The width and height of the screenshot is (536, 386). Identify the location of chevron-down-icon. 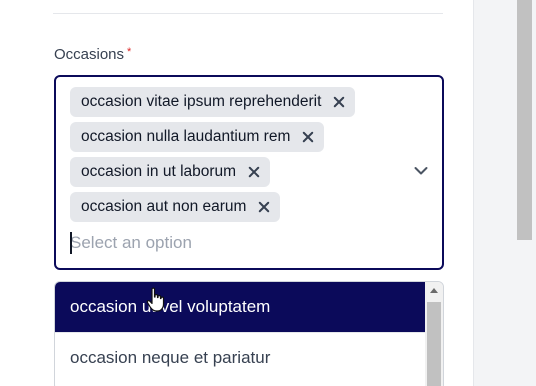
(421, 171).